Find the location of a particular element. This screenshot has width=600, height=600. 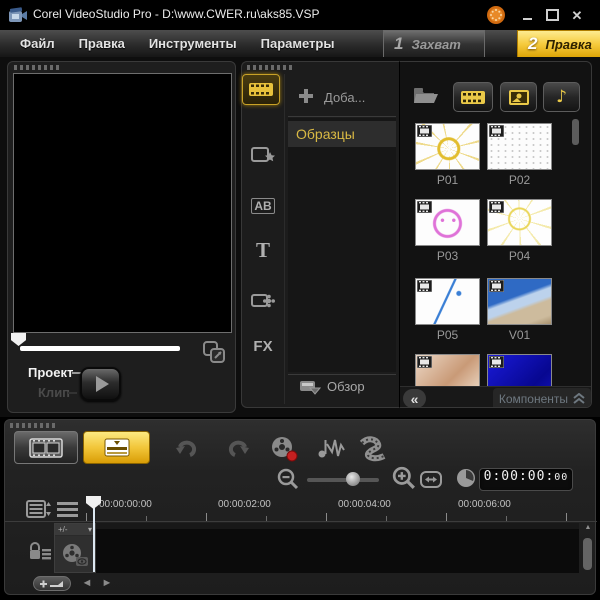

sound-mixer-button is located at coordinates (331, 449).